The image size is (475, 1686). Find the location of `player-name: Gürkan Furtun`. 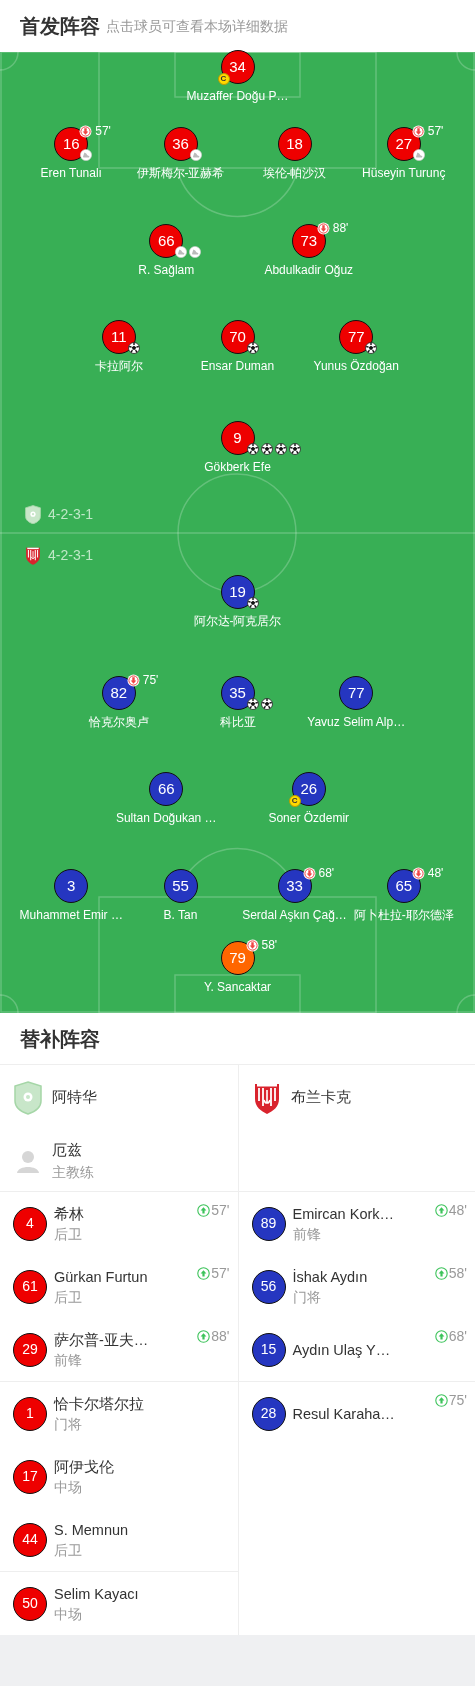

player-name: Gürkan Furtun is located at coordinates (101, 1277).